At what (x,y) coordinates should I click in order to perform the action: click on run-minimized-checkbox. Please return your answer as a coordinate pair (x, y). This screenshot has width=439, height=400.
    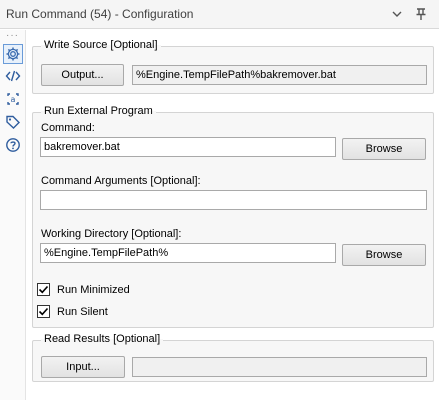
    Looking at the image, I should click on (43, 289).